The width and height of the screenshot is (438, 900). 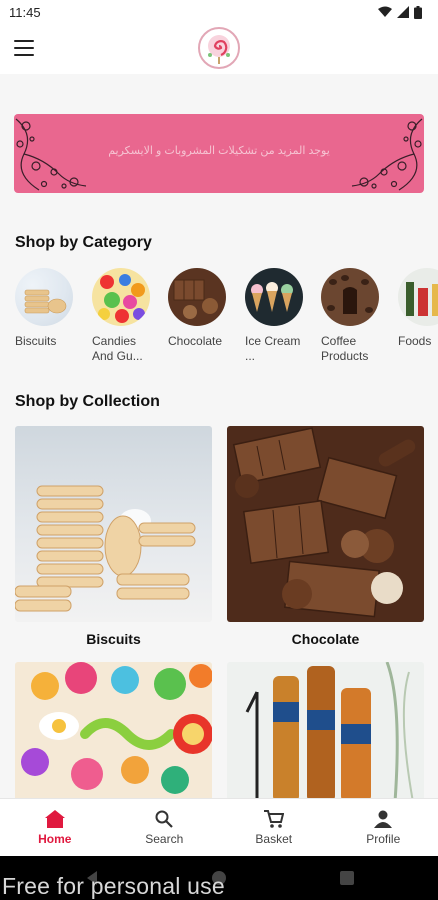 I want to click on collection-label: Chocolate, so click(x=325, y=639).